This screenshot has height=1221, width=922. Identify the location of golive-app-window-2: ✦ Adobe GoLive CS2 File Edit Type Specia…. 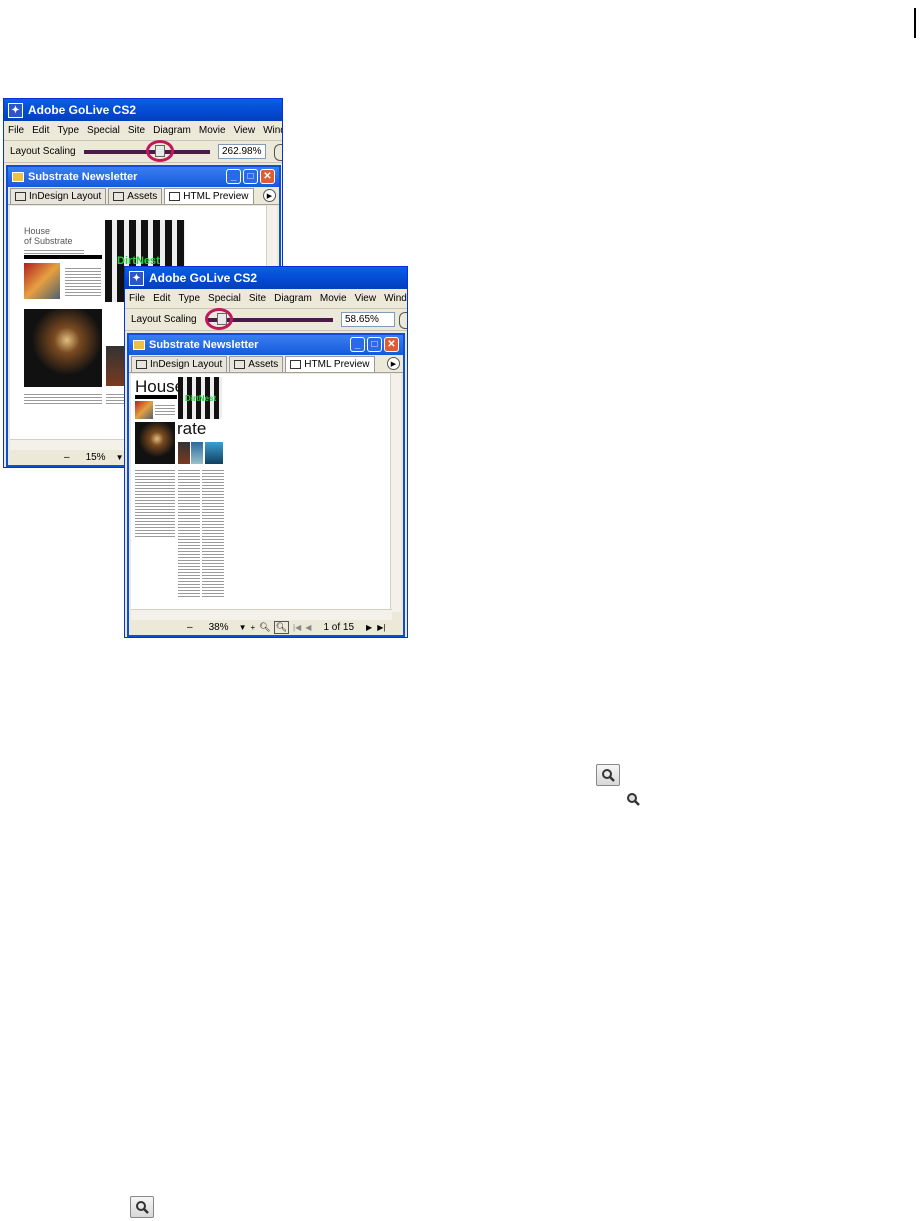
(266, 452).